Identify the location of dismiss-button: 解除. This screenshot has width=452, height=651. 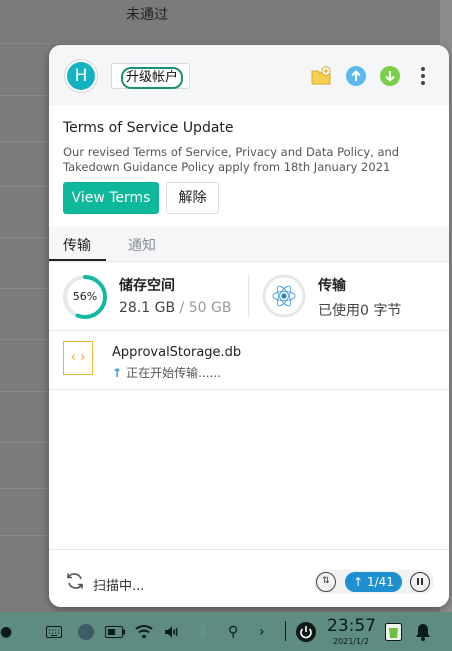
(192, 198).